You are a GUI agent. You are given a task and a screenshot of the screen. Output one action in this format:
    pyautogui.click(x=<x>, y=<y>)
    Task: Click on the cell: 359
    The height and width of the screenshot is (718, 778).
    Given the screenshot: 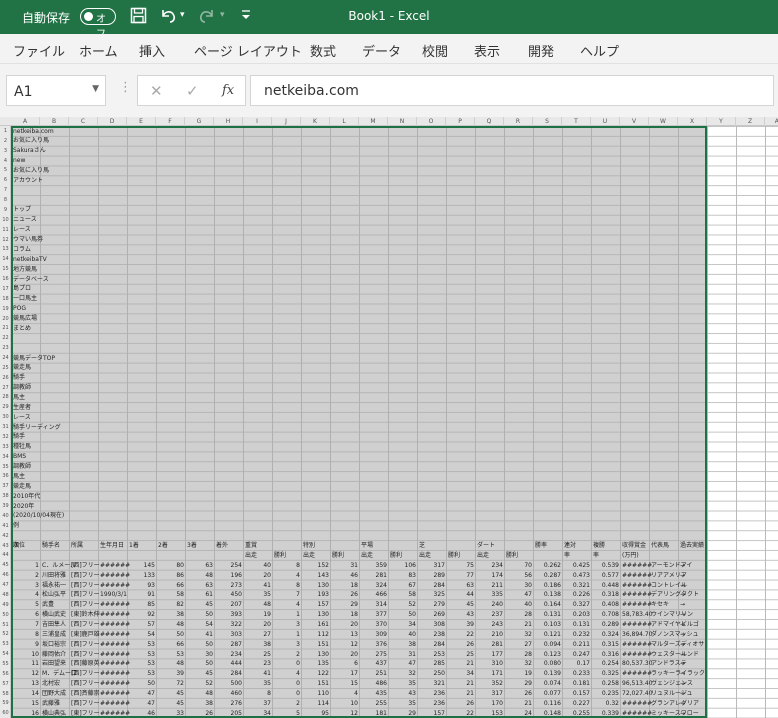 What is the action you would take?
    pyautogui.click(x=374, y=565)
    